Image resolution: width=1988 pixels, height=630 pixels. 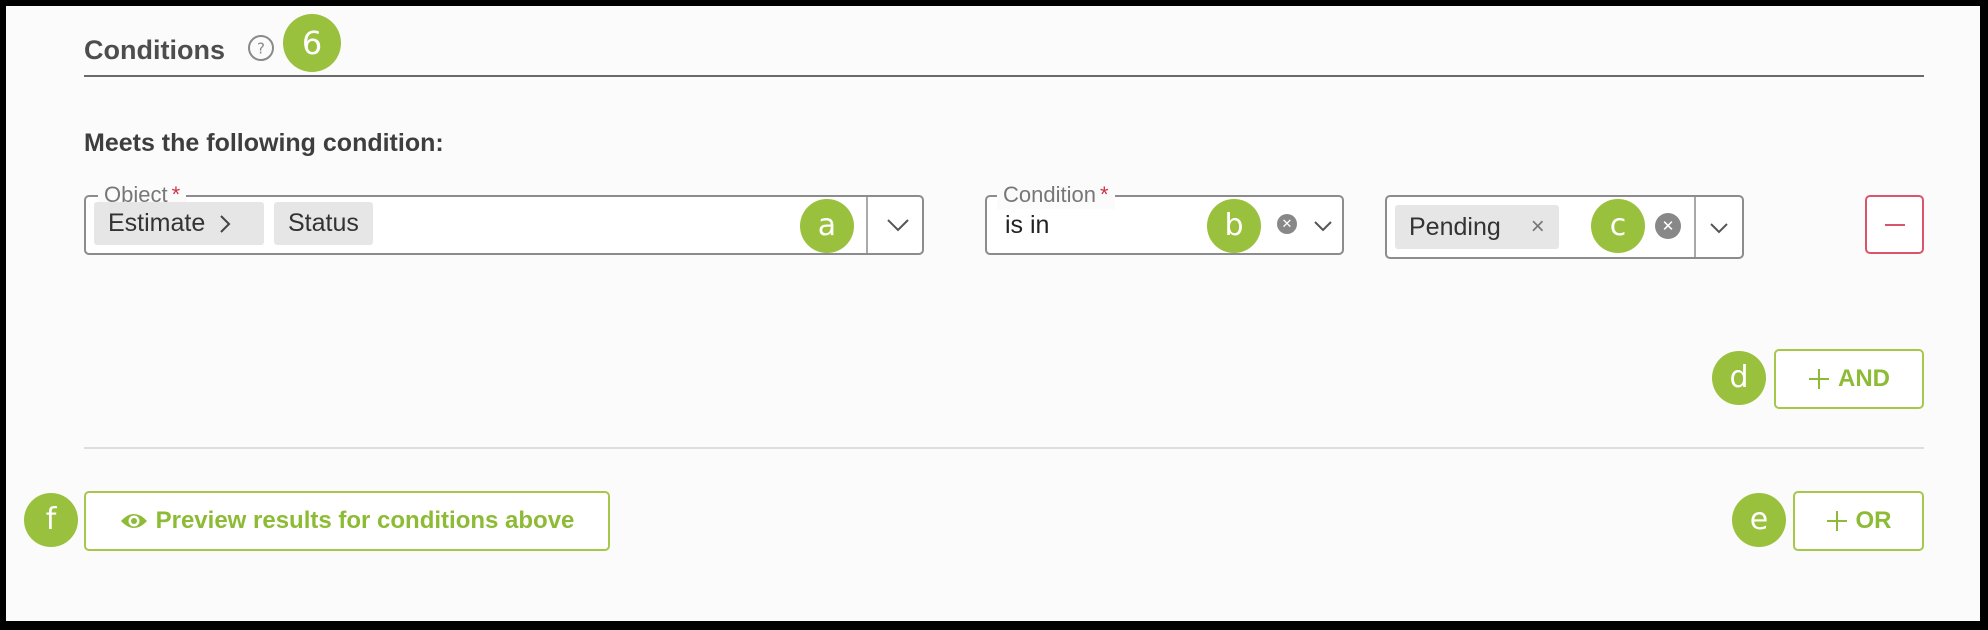 What do you see at coordinates (1027, 225) in the screenshot?
I see `condition-value: is in` at bounding box center [1027, 225].